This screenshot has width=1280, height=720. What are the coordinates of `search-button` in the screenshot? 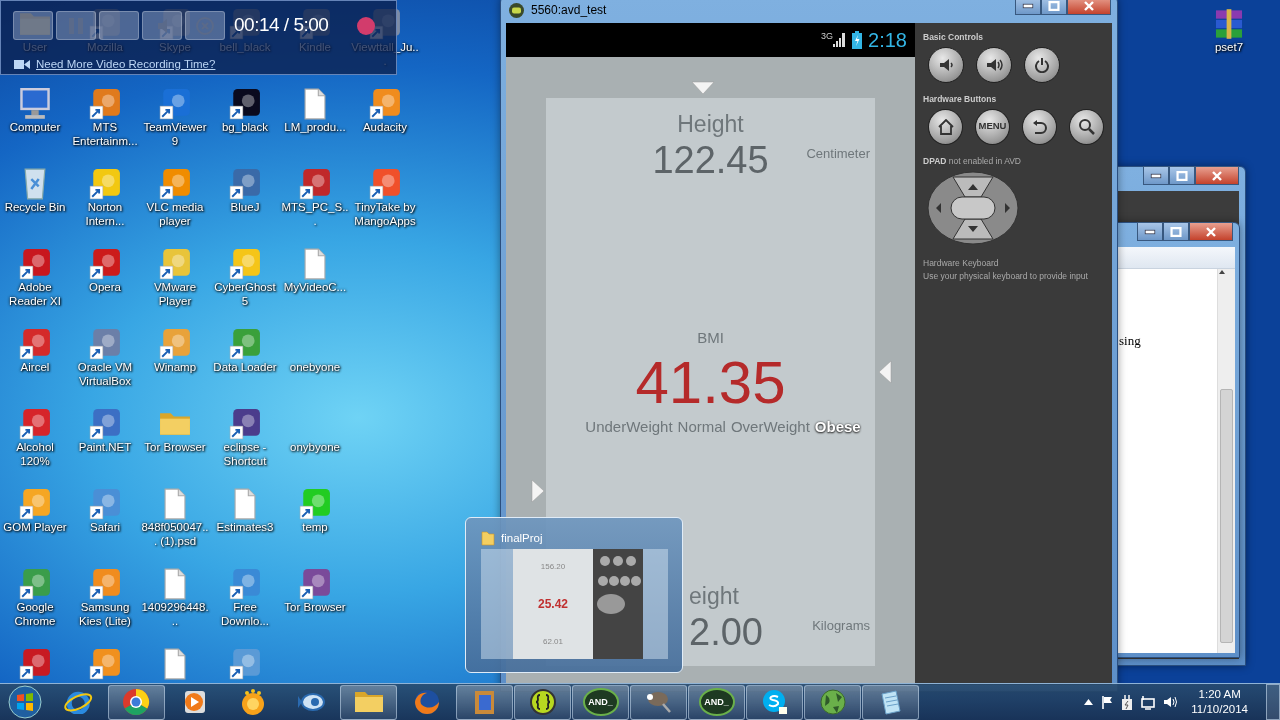 It's located at (1086, 126).